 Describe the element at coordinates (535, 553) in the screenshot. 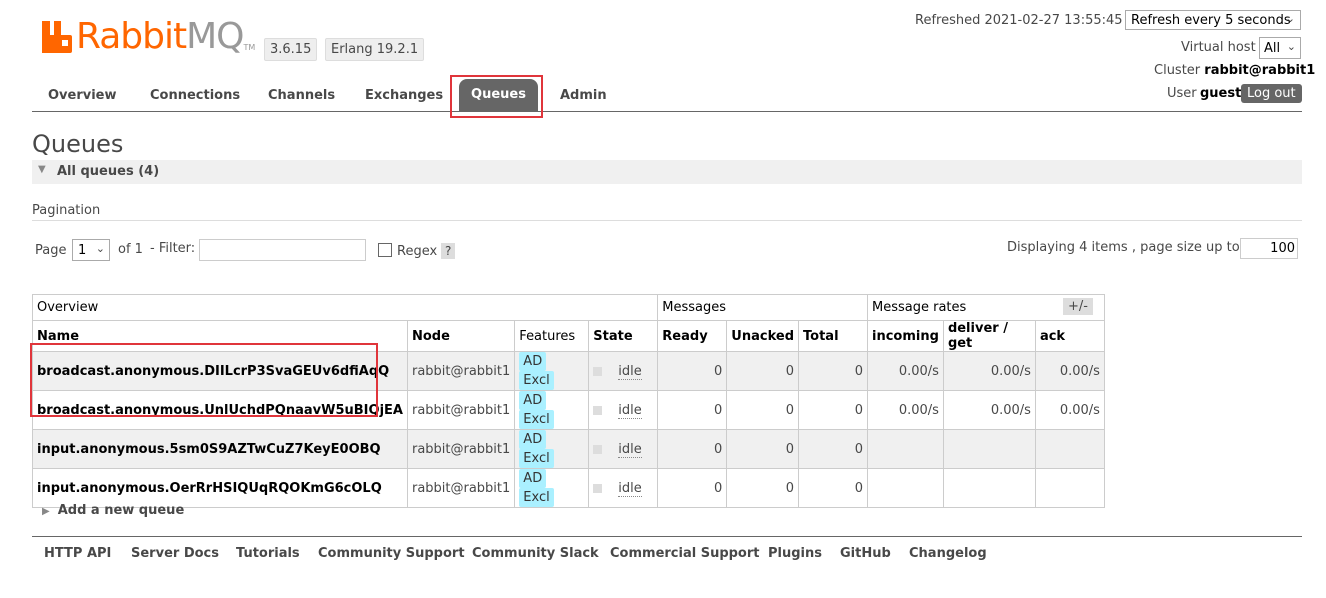

I see `footer-link-community-slack: Community Slack` at that location.